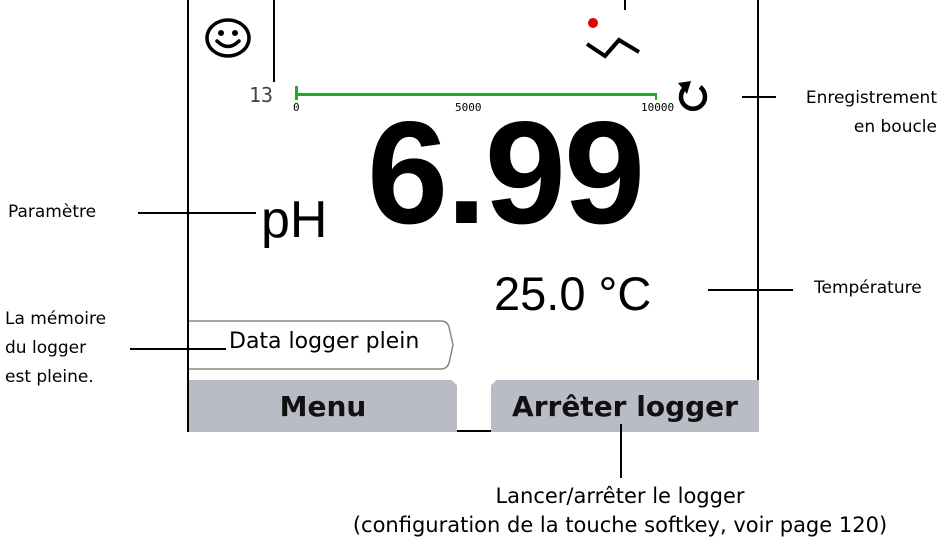  What do you see at coordinates (658, 107) in the screenshot?
I see `scale-max-label: 10000` at bounding box center [658, 107].